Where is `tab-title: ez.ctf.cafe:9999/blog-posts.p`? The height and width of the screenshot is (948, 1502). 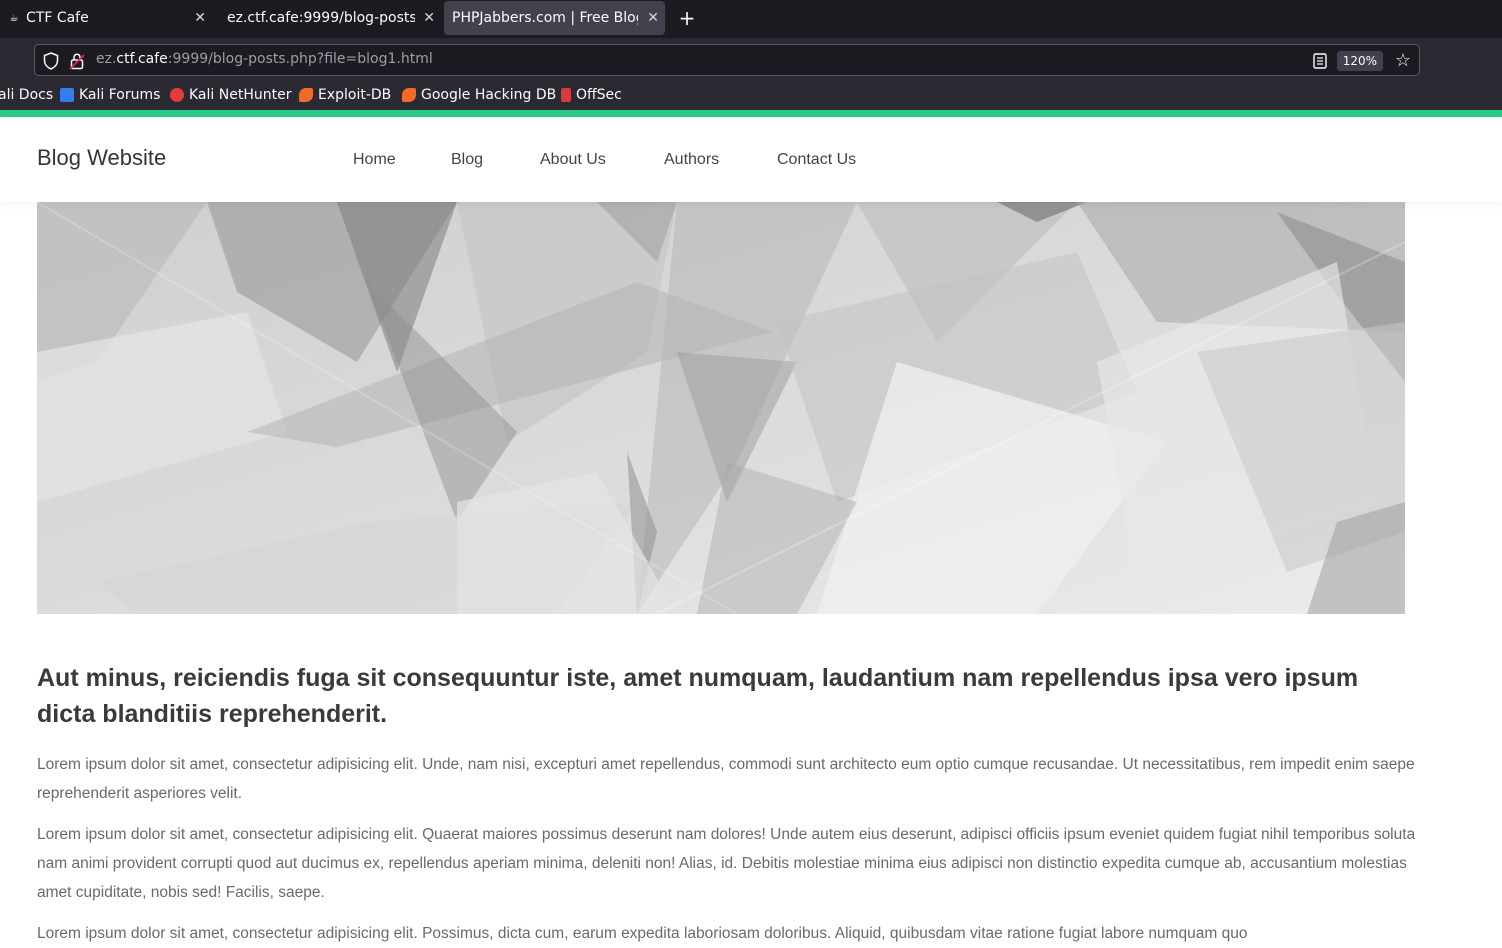
tab-title: ez.ctf.cafe:9999/blog-posts.p is located at coordinates (321, 18).